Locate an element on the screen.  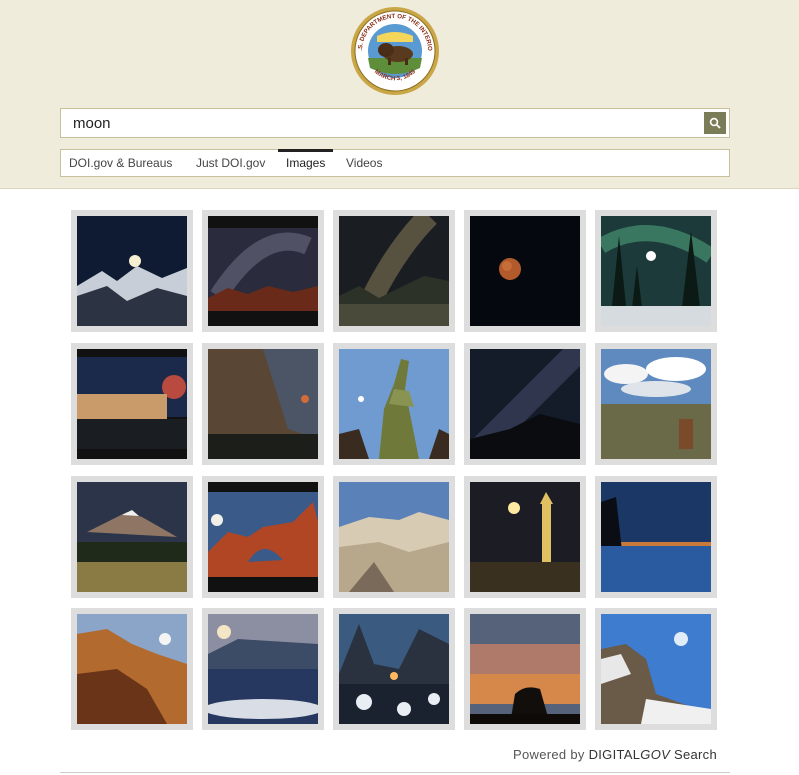
search-icon is located at coordinates (715, 123).